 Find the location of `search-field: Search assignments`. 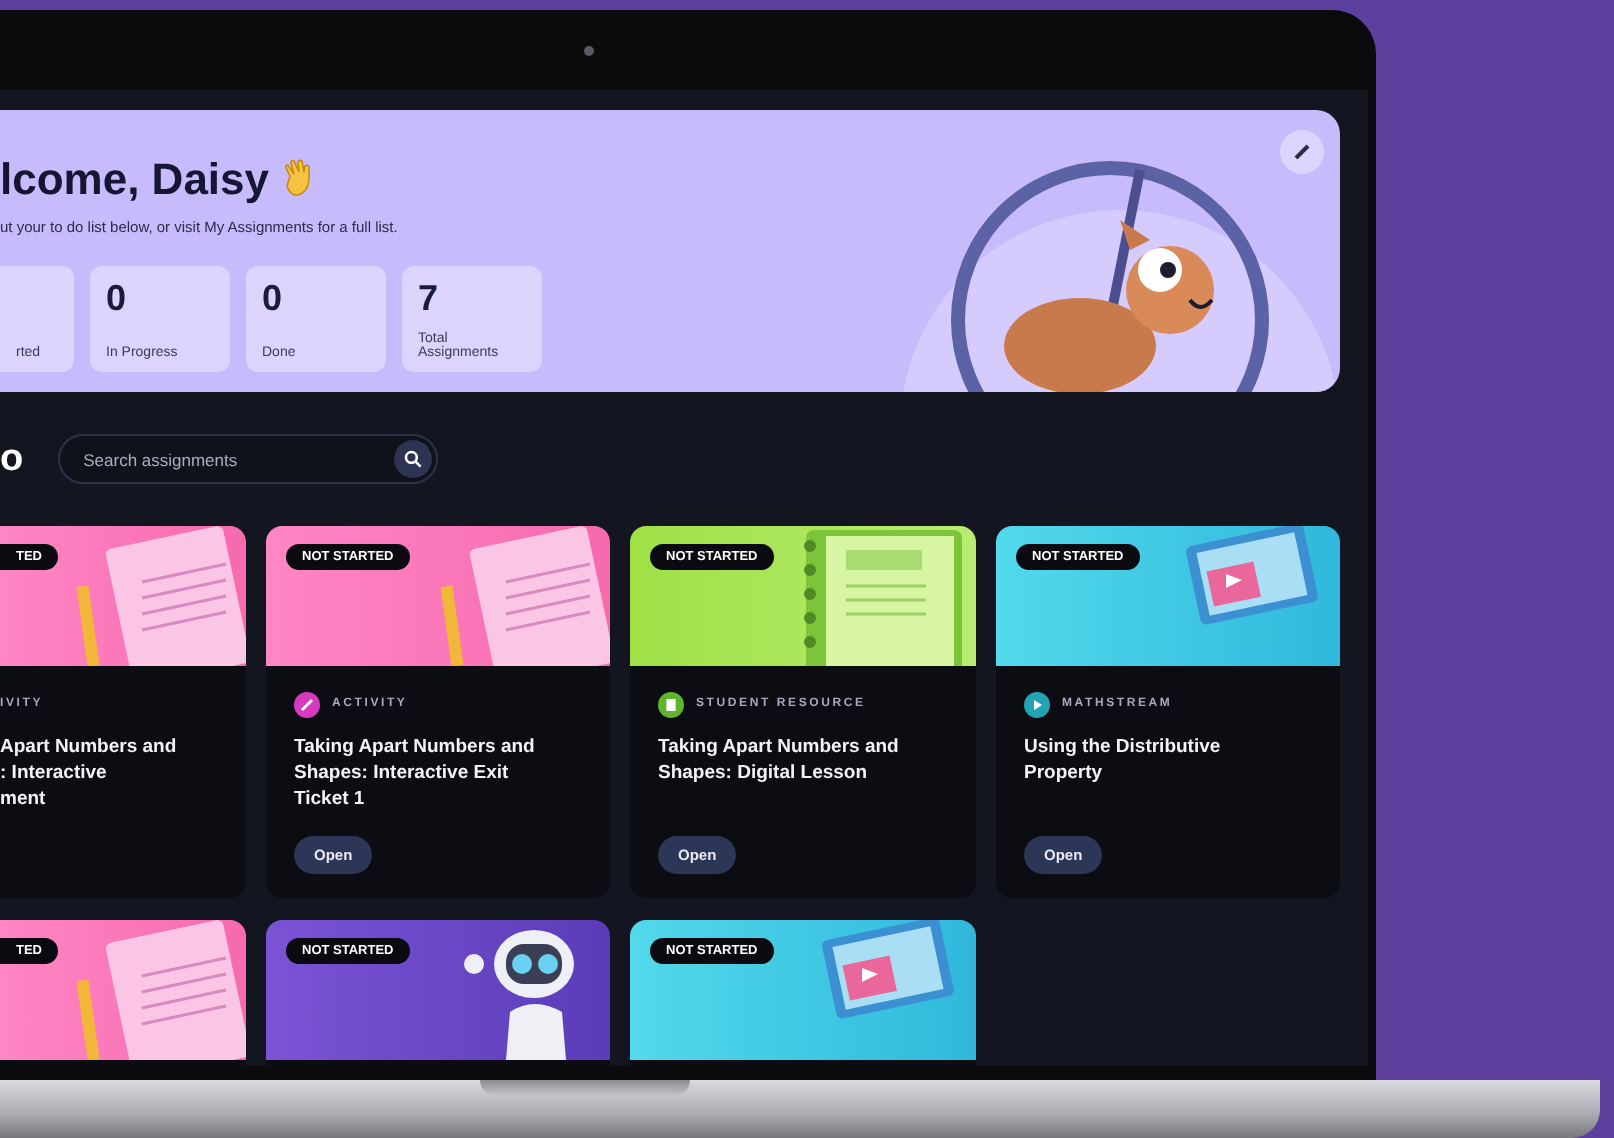

search-field: Search assignments is located at coordinates (247, 459).